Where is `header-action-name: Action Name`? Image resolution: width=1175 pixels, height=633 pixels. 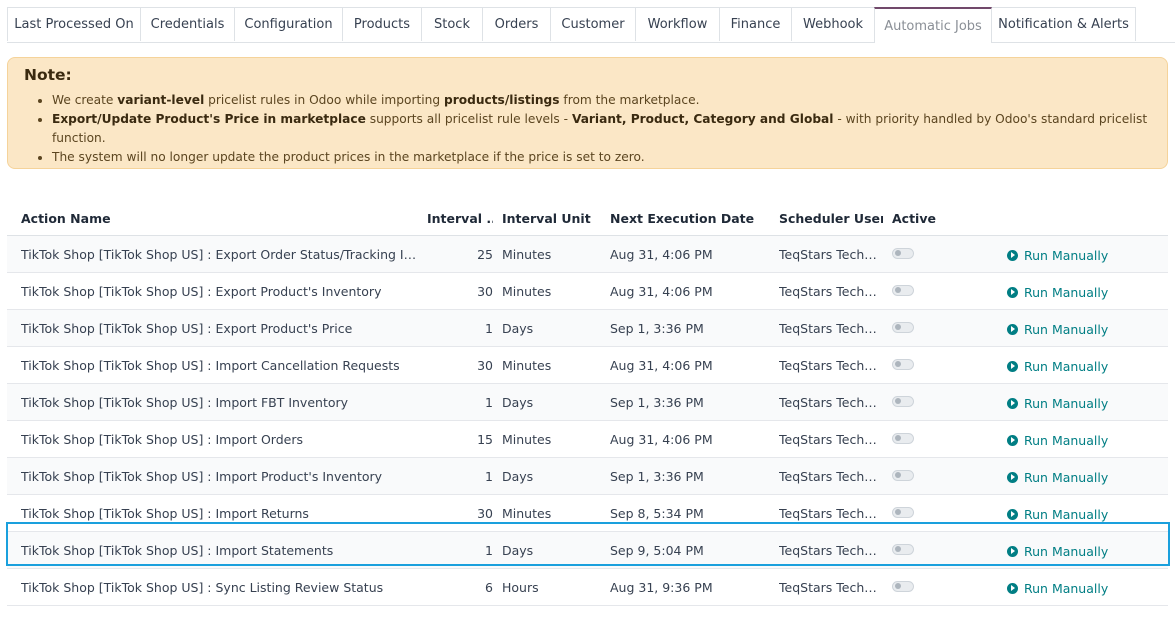
header-action-name: Action Name is located at coordinates (222, 218).